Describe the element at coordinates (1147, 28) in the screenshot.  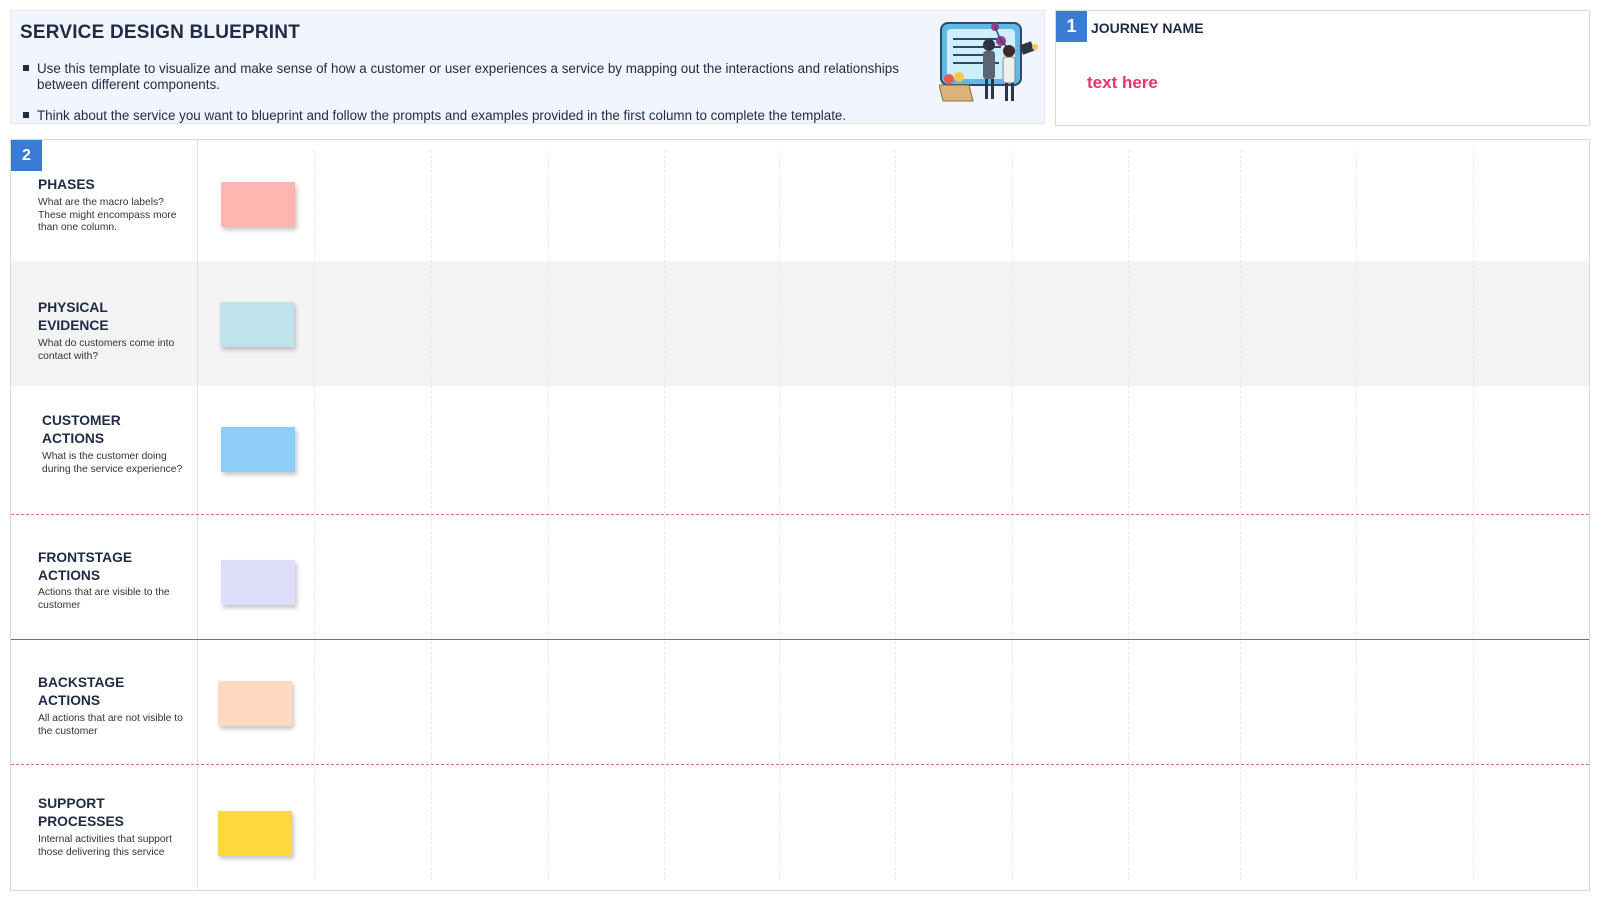
I see `journey-name-label: JOURNEY NAME` at that location.